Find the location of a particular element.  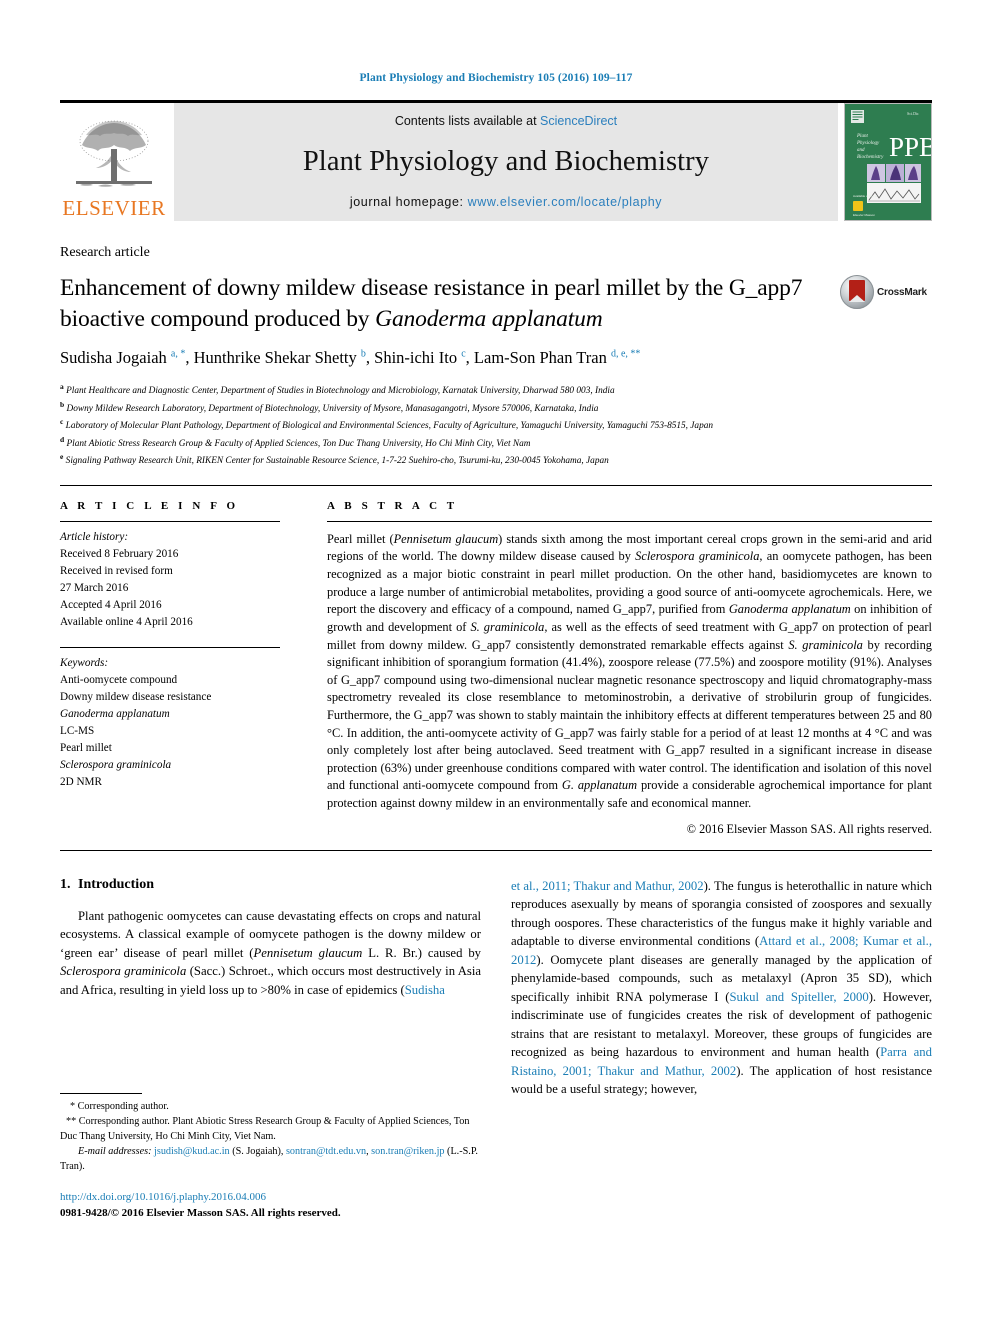

title-species-name: Ganoderma applanatum is located at coordinates (489, 318).